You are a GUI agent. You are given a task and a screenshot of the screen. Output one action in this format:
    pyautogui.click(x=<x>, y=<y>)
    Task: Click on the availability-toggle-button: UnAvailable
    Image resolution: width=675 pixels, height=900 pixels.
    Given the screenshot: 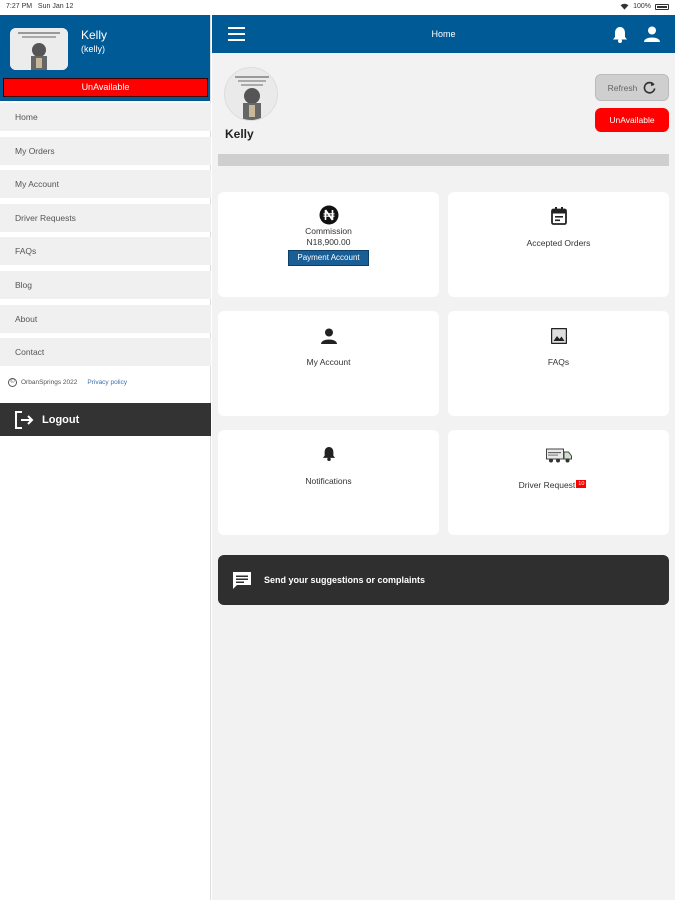 What is the action you would take?
    pyautogui.click(x=632, y=120)
    